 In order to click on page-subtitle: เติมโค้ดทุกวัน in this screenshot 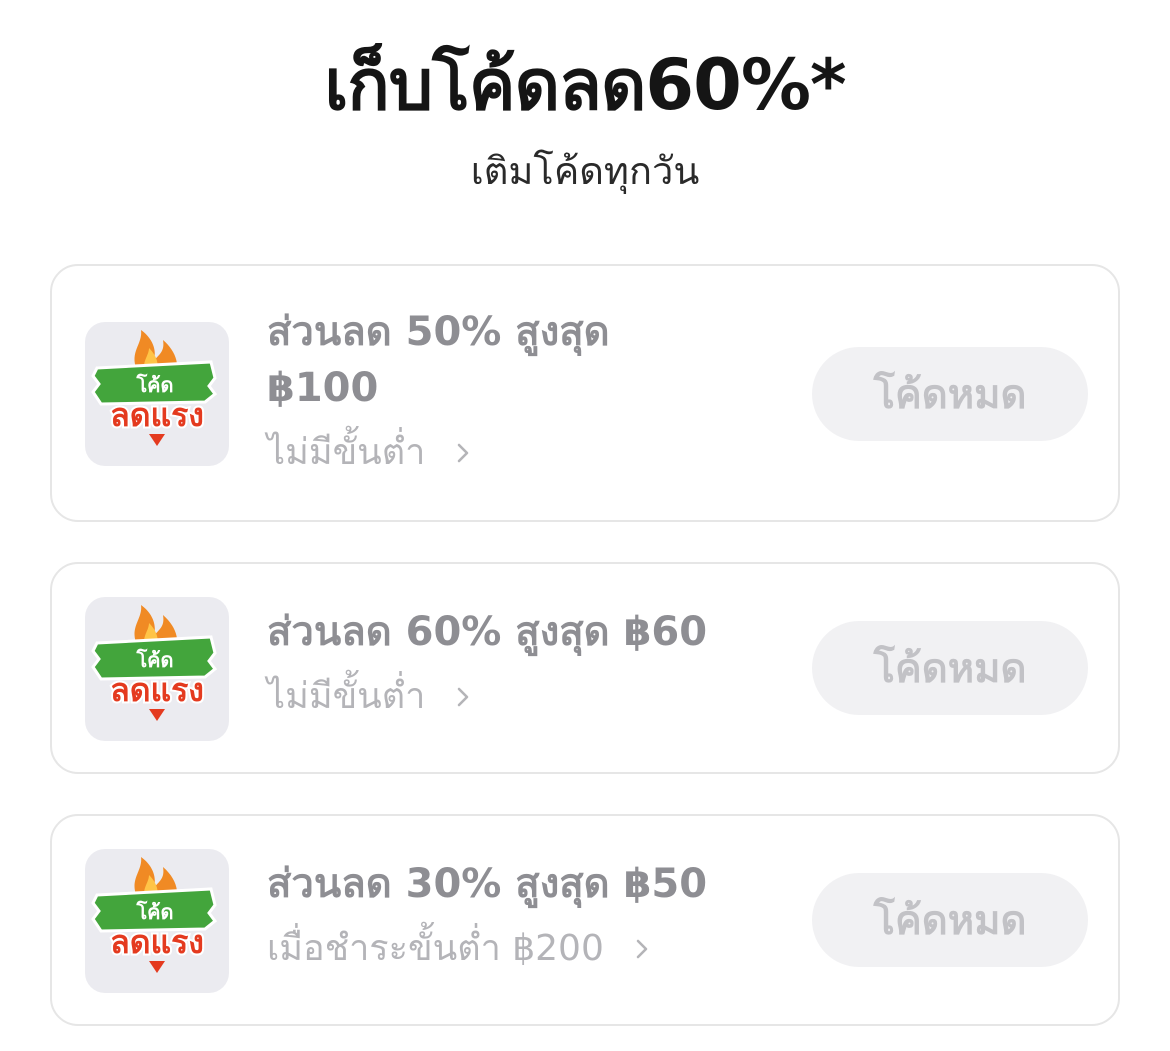, I will do `click(585, 171)`.